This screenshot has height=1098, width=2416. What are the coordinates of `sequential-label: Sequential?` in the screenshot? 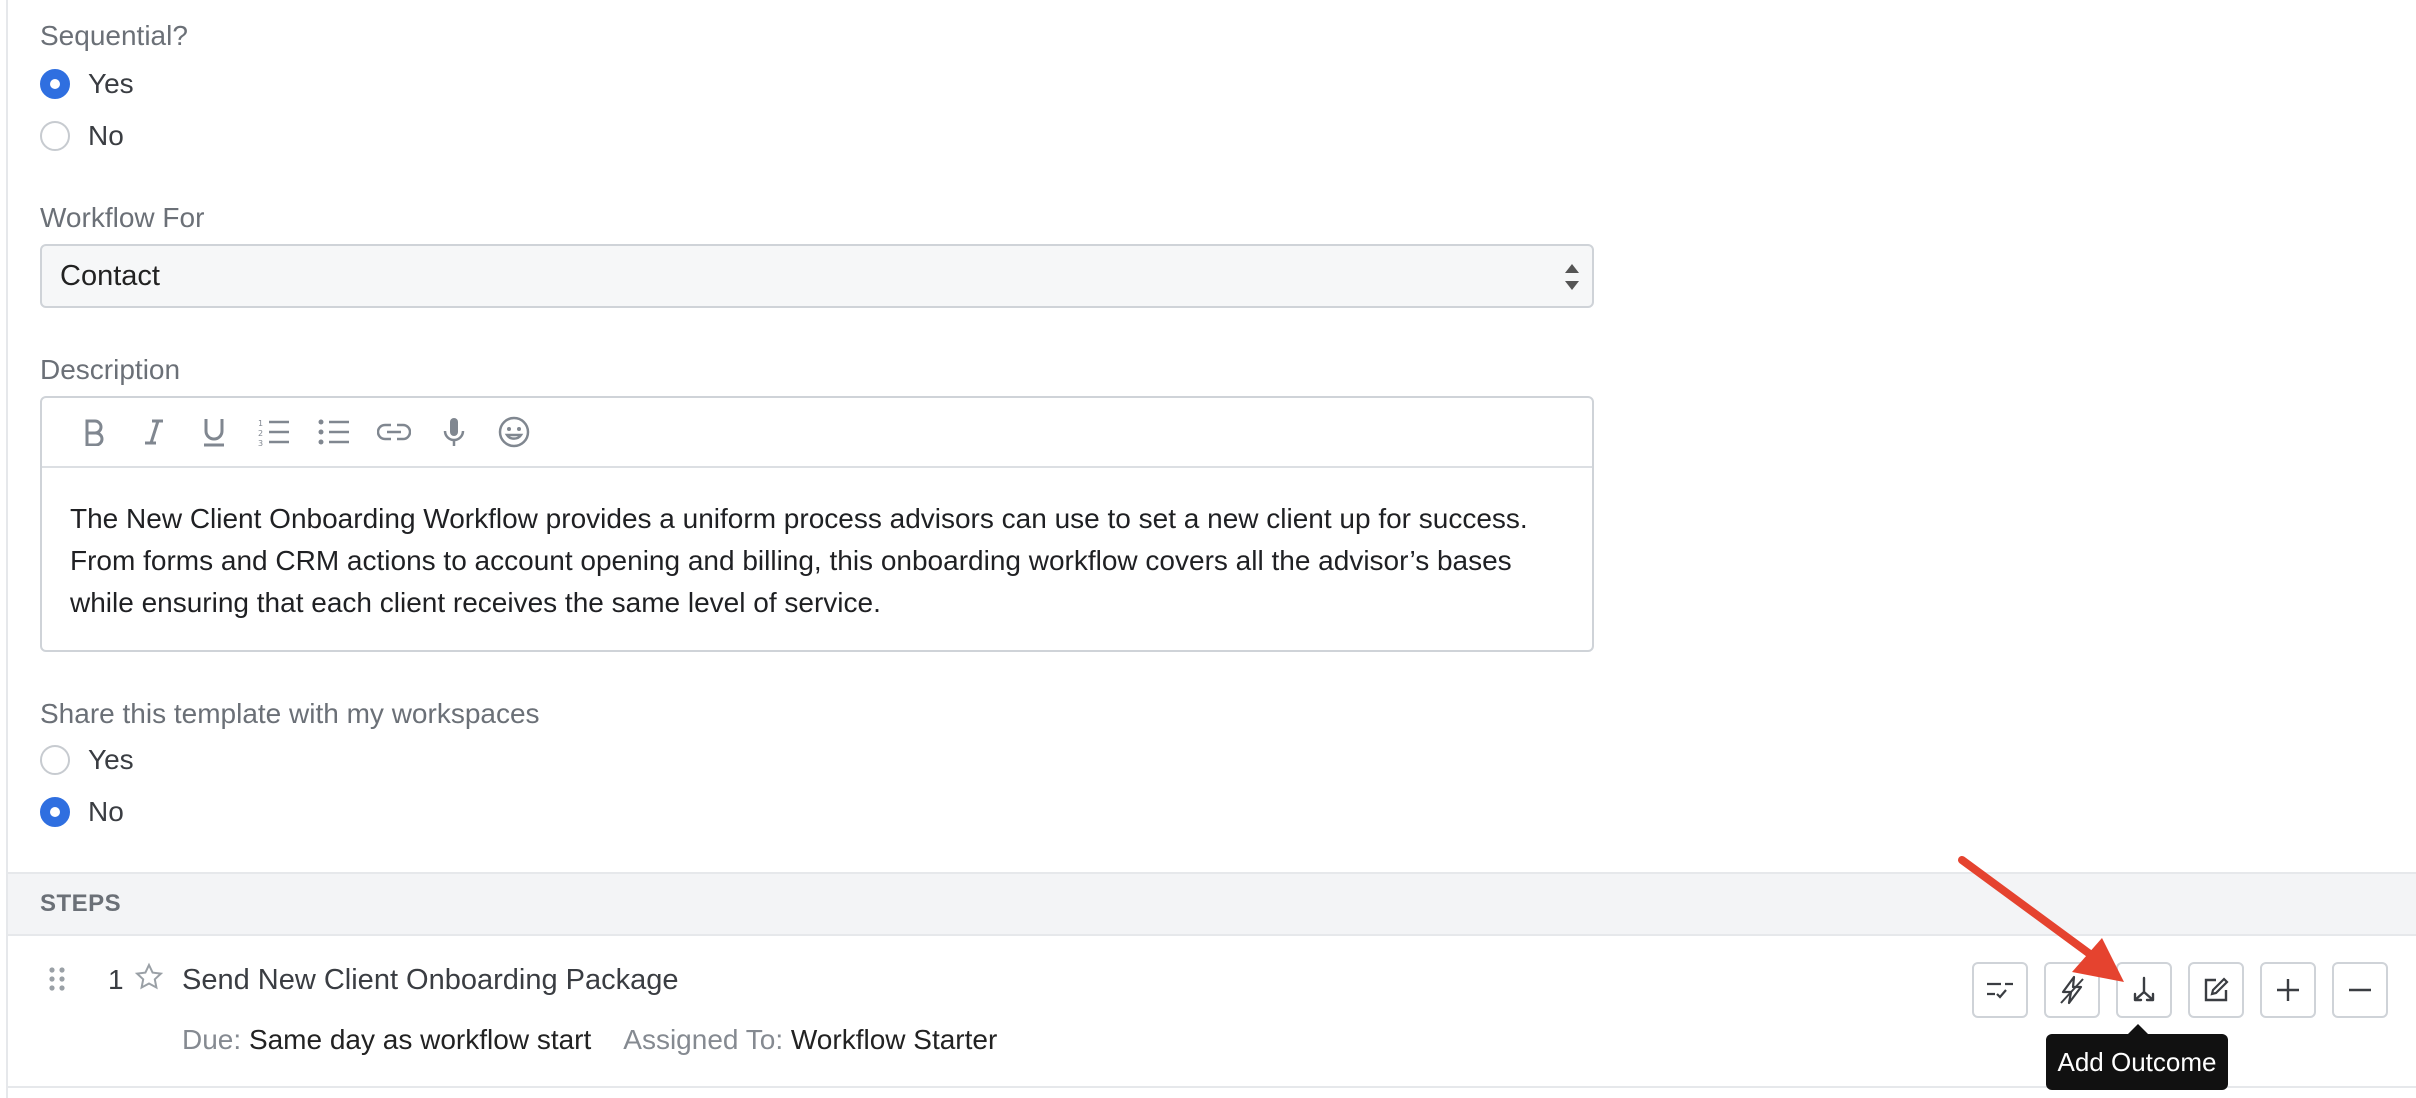 It's located at (114, 35).